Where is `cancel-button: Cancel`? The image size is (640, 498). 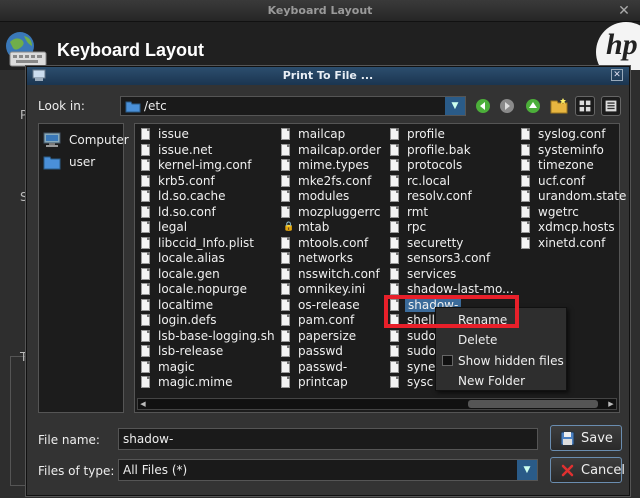
cancel-button: Cancel is located at coordinates (587, 470).